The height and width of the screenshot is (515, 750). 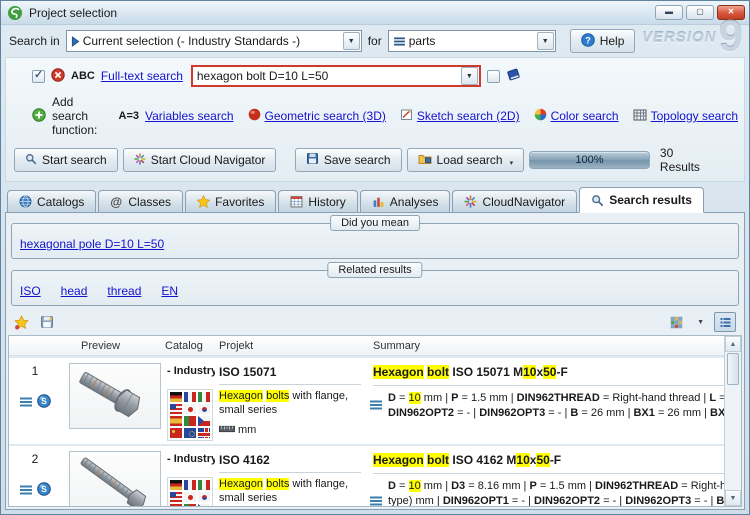 I want to click on column-header-summary: Summary, so click(x=545, y=346).